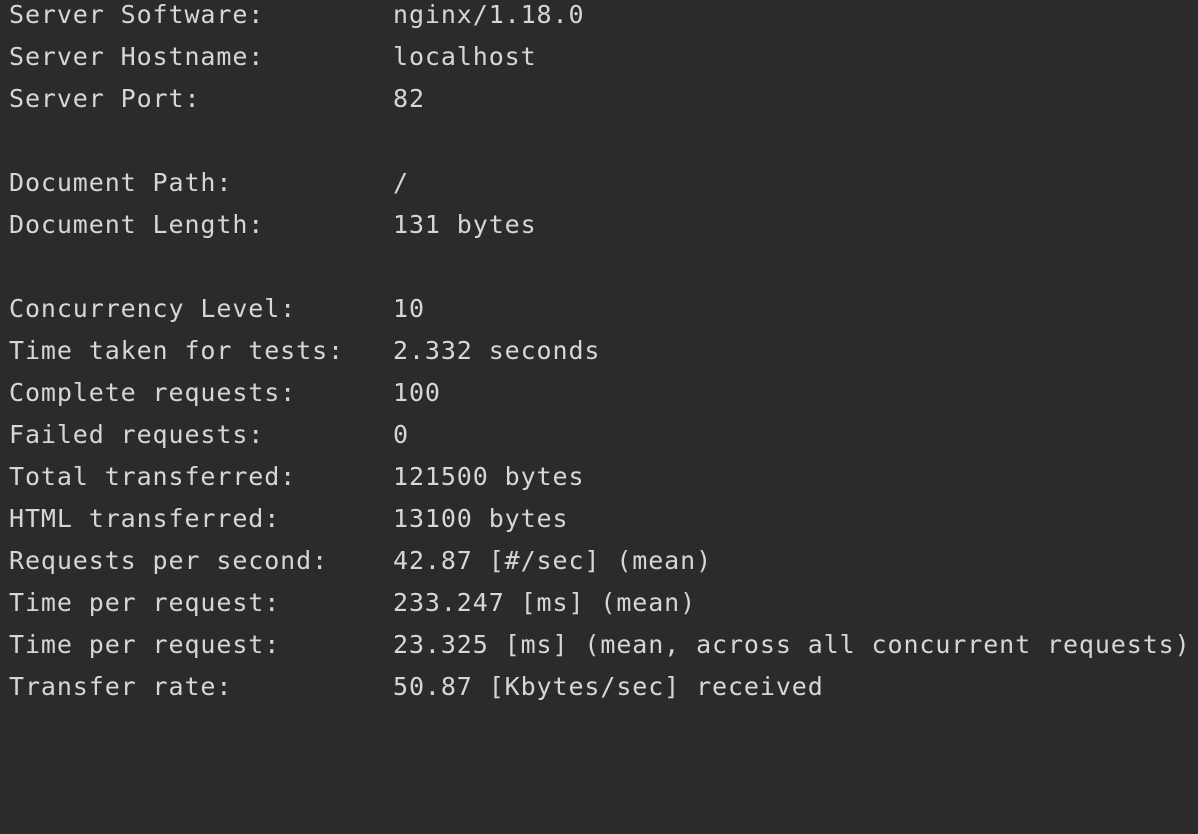 The image size is (1198, 834). Describe the element at coordinates (121, 686) in the screenshot. I see `field-label: Transfer rate:` at that location.